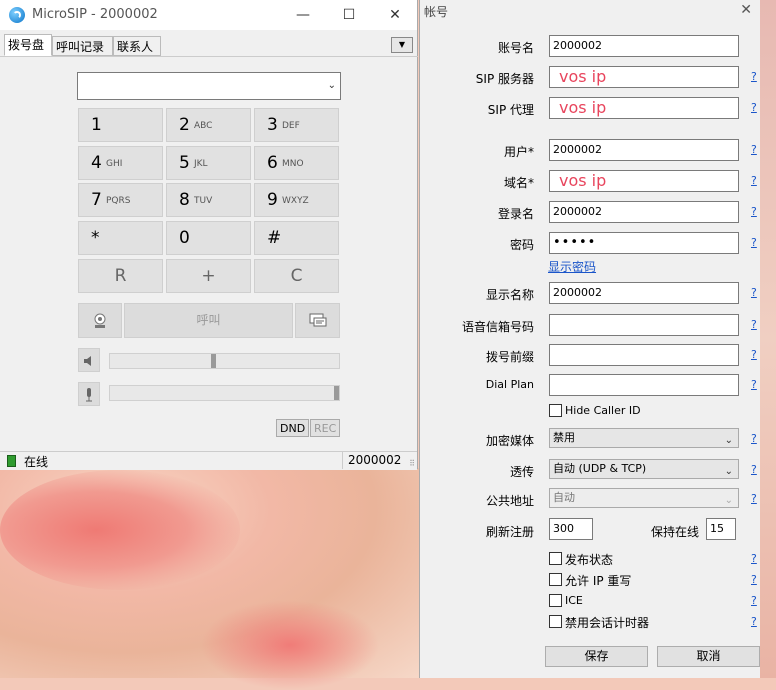 This screenshot has width=776, height=690. Describe the element at coordinates (272, 125) in the screenshot. I see `key-digit: 3` at that location.